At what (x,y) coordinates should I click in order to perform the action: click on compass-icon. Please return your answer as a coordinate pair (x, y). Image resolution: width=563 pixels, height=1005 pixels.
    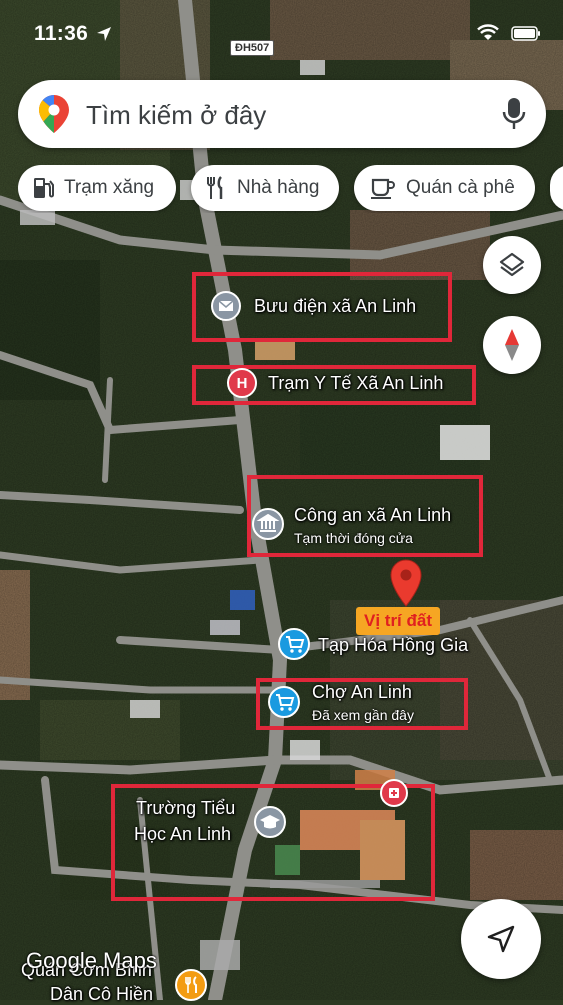
    Looking at the image, I should click on (512, 345).